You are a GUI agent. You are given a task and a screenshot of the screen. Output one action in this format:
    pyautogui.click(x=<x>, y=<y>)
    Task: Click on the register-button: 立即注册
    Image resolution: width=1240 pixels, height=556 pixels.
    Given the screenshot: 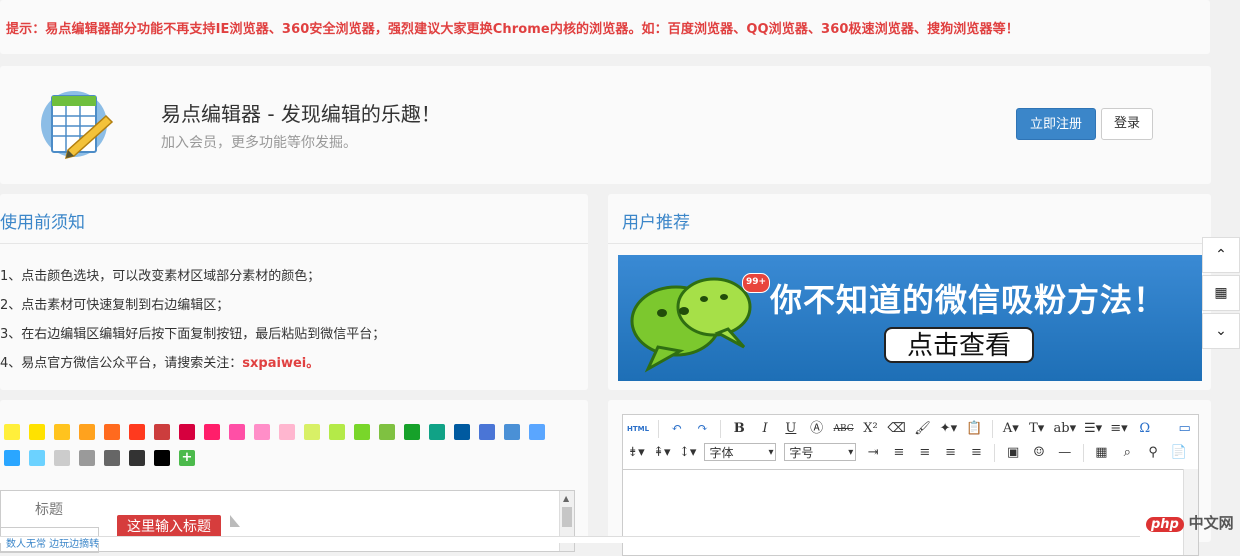 What is the action you would take?
    pyautogui.click(x=1056, y=124)
    